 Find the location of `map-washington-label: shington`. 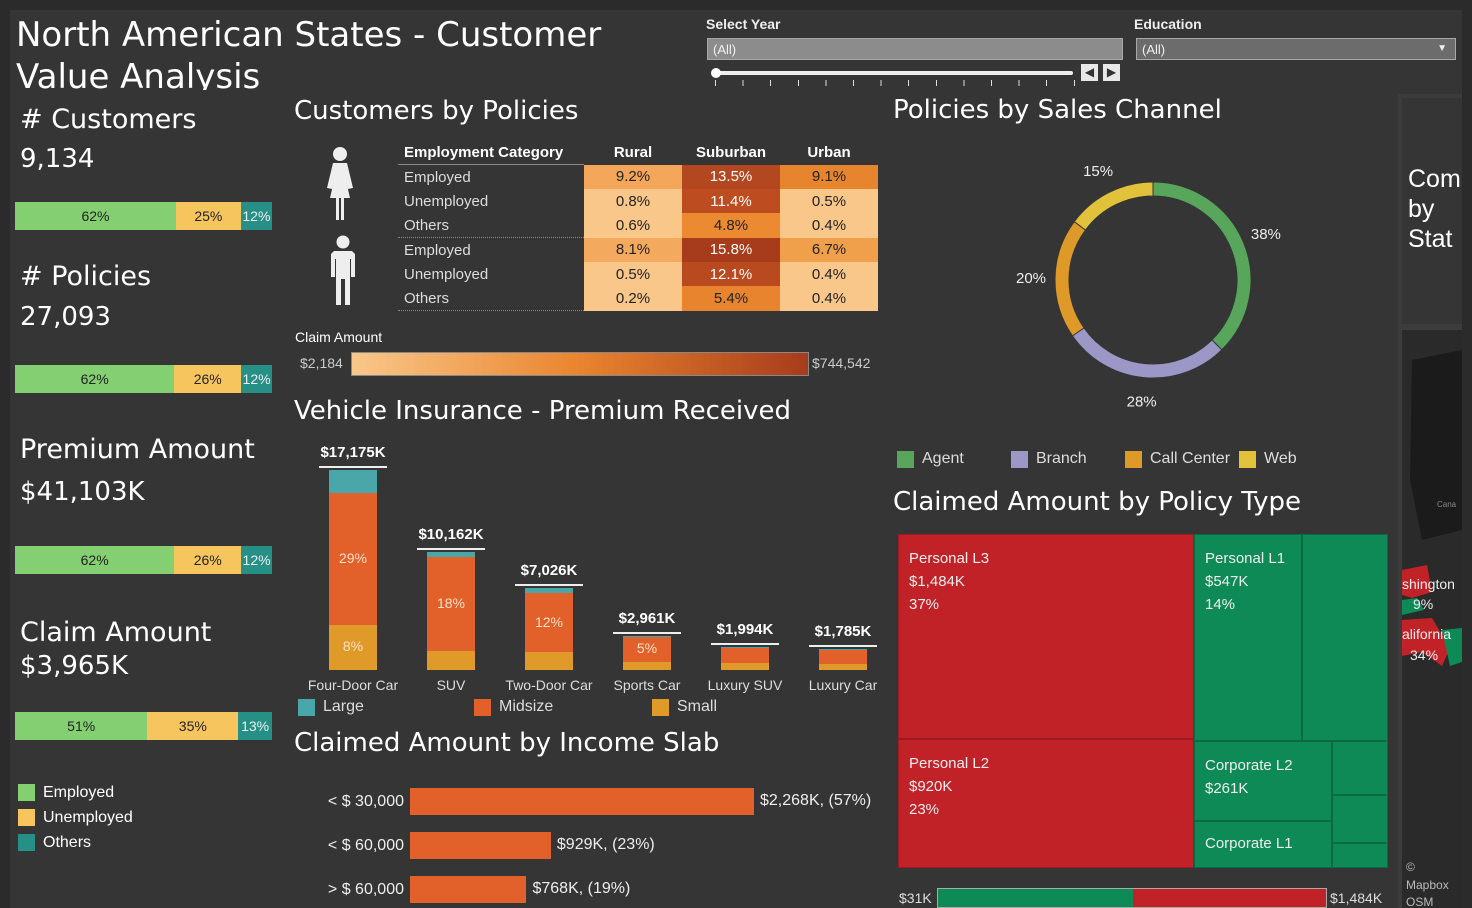

map-washington-label: shington is located at coordinates (1428, 584).